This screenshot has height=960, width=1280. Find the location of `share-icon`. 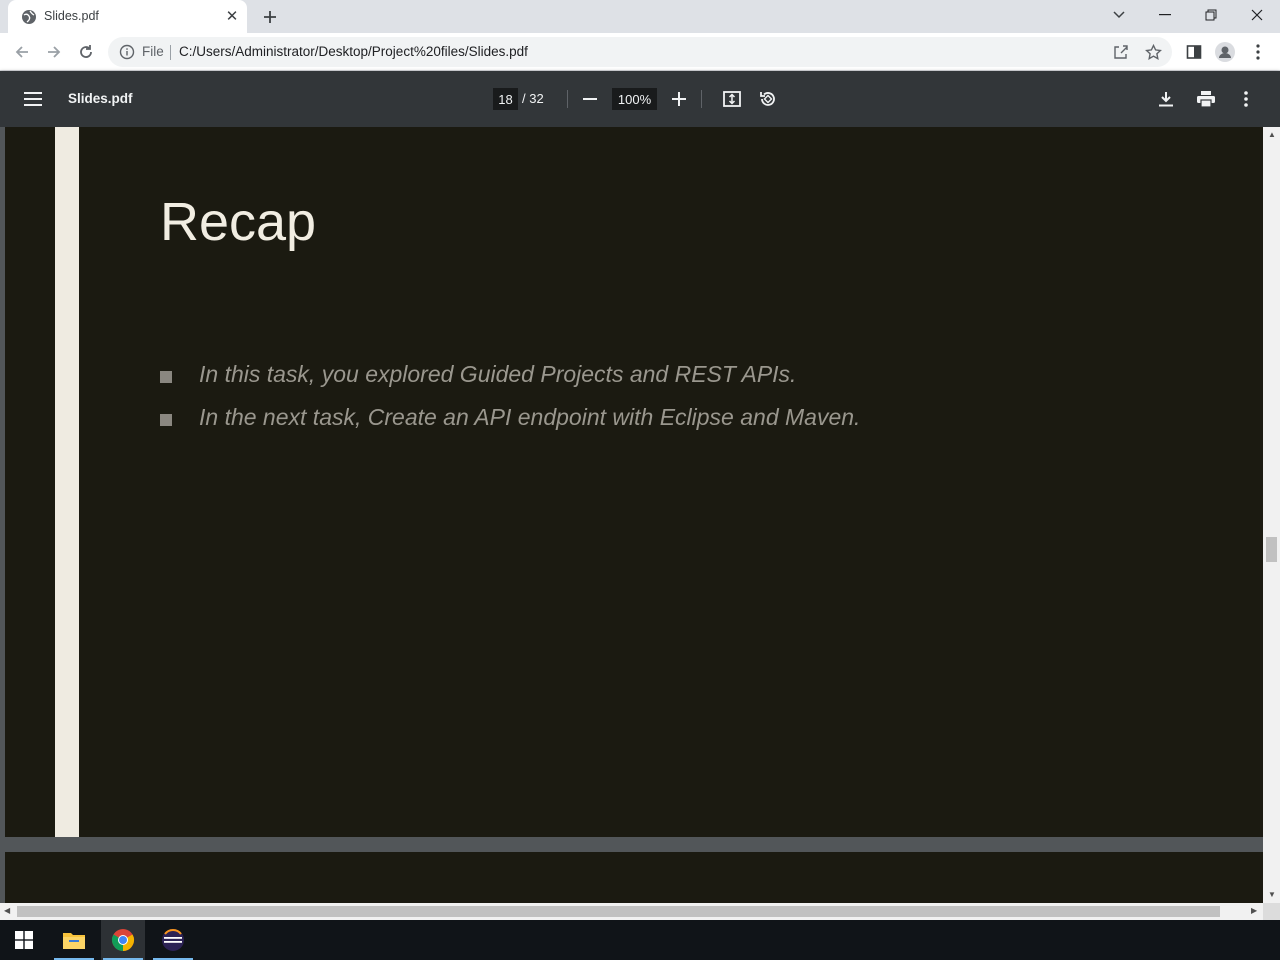

share-icon is located at coordinates (1121, 52).